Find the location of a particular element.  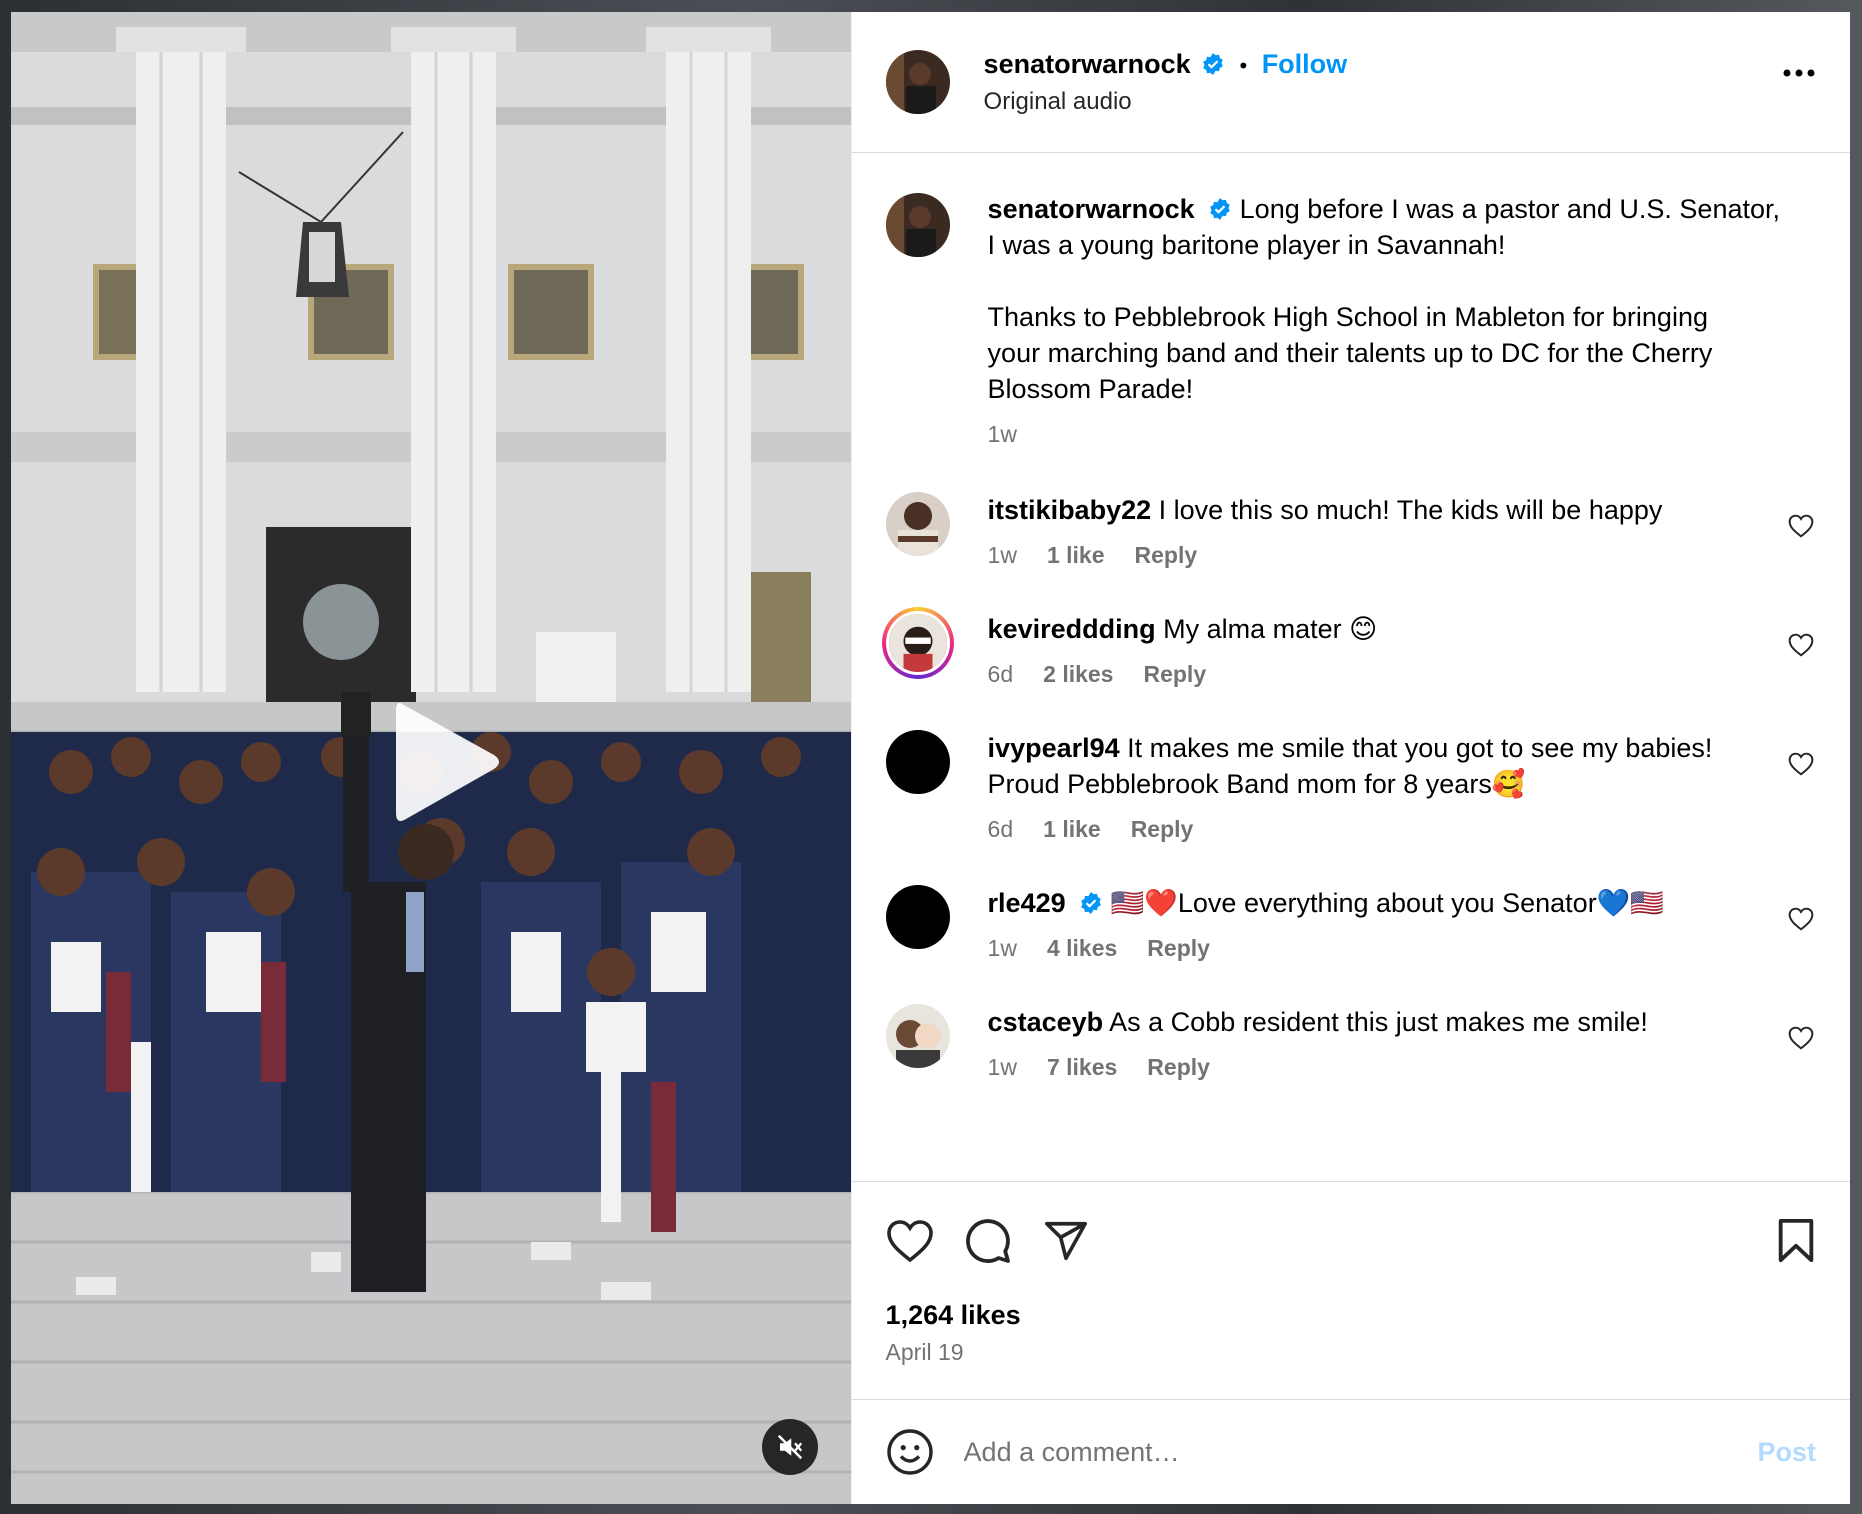

comment-text: My alma mater 😊 is located at coordinates (1270, 629).